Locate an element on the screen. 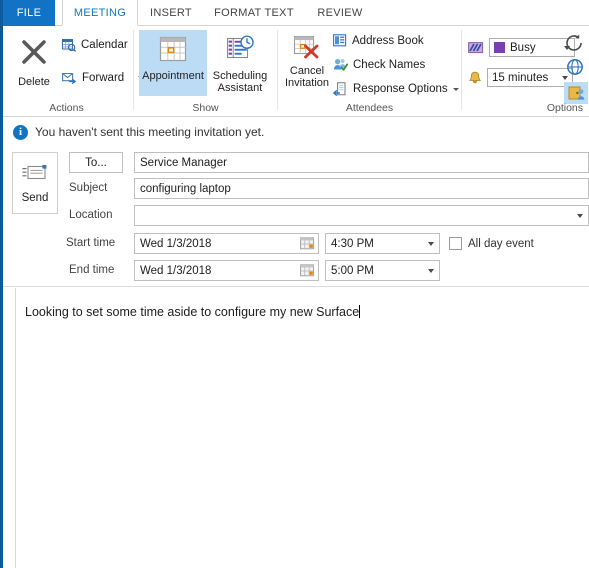 This screenshot has width=589, height=568. scheduling-assistant-button: Scheduling Assistant is located at coordinates (240, 63).